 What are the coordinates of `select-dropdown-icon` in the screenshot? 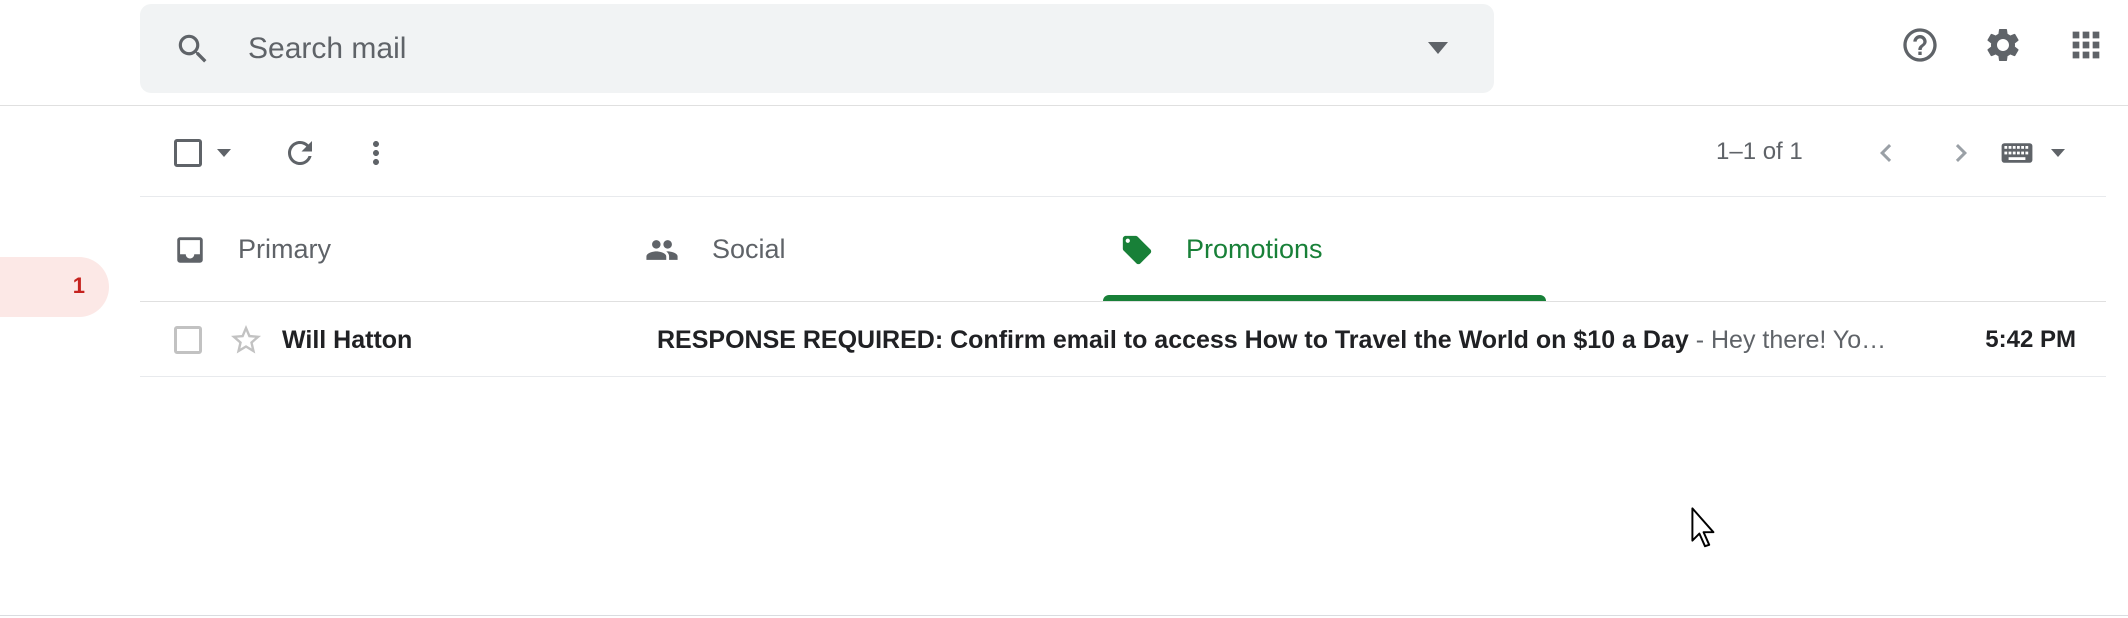 It's located at (224, 153).